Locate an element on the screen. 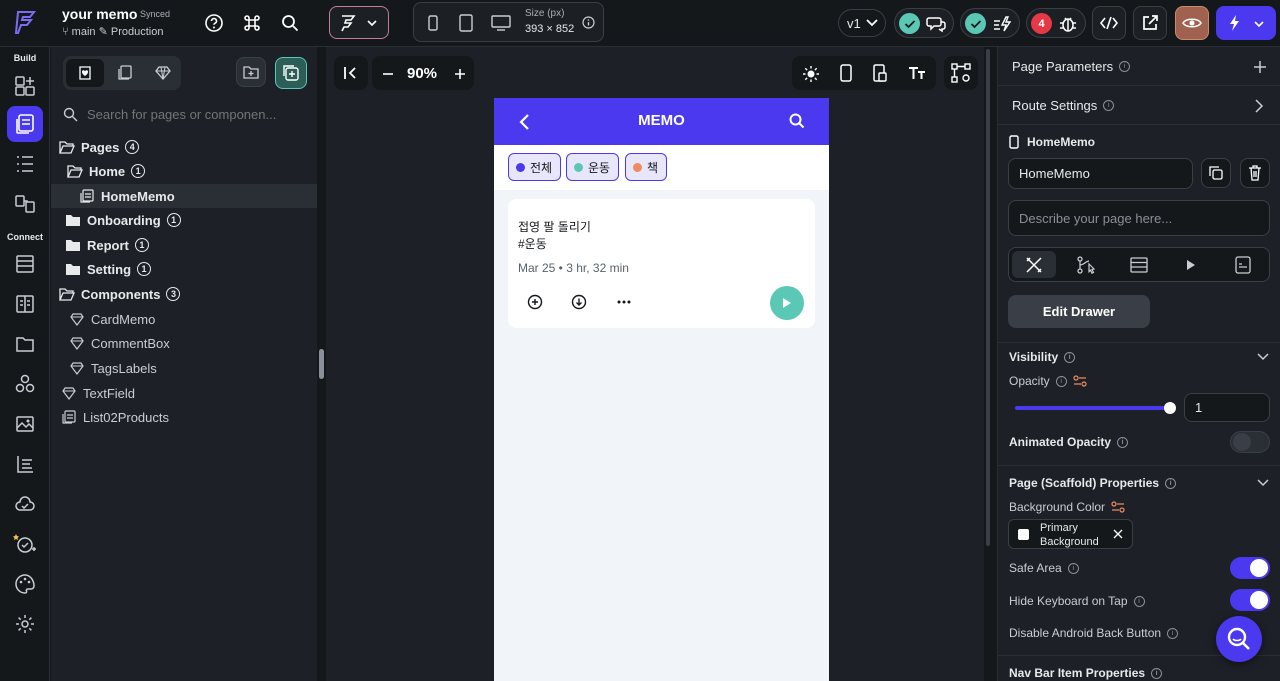 The image size is (1280, 681). chip-book: 책 is located at coordinates (646, 167).